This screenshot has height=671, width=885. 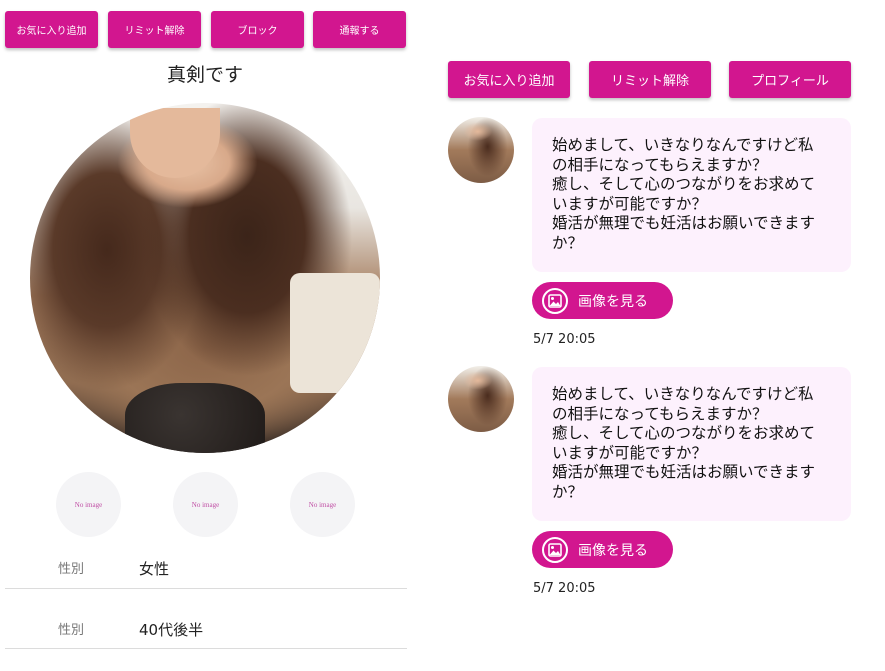 I want to click on info-value-gender: 女性, so click(x=154, y=569).